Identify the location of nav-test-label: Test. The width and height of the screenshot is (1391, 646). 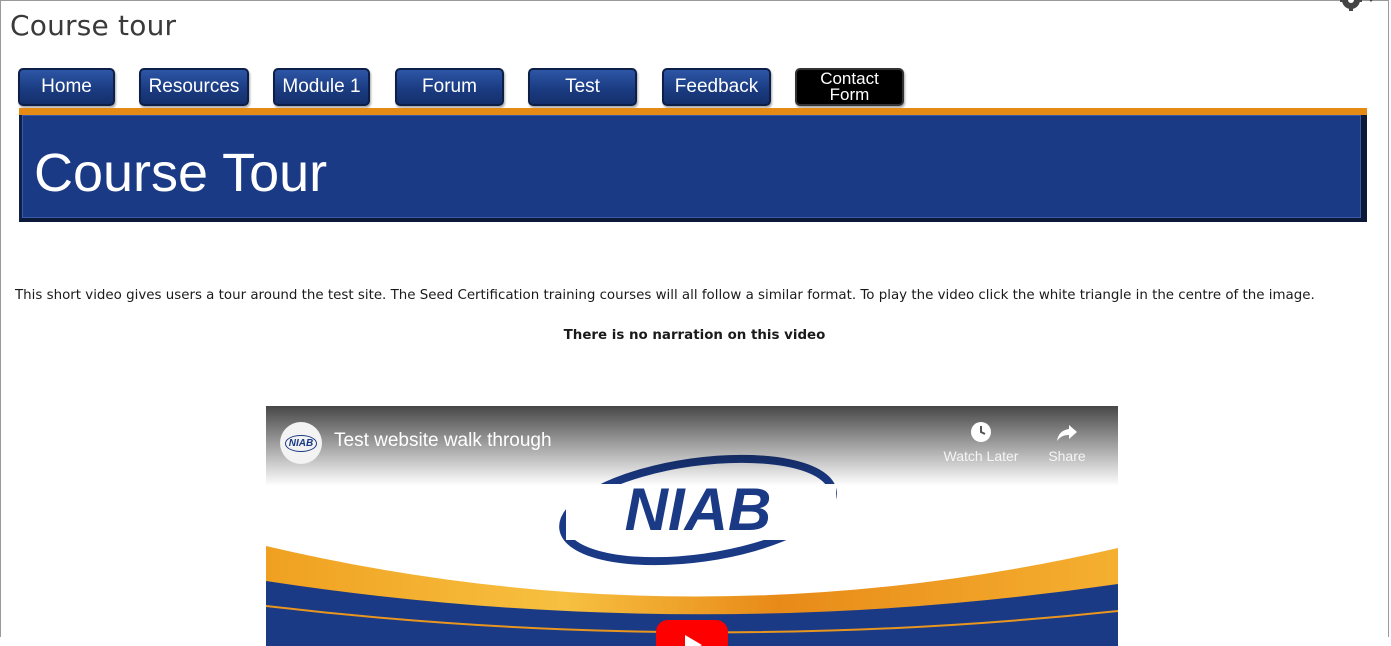
(582, 86).